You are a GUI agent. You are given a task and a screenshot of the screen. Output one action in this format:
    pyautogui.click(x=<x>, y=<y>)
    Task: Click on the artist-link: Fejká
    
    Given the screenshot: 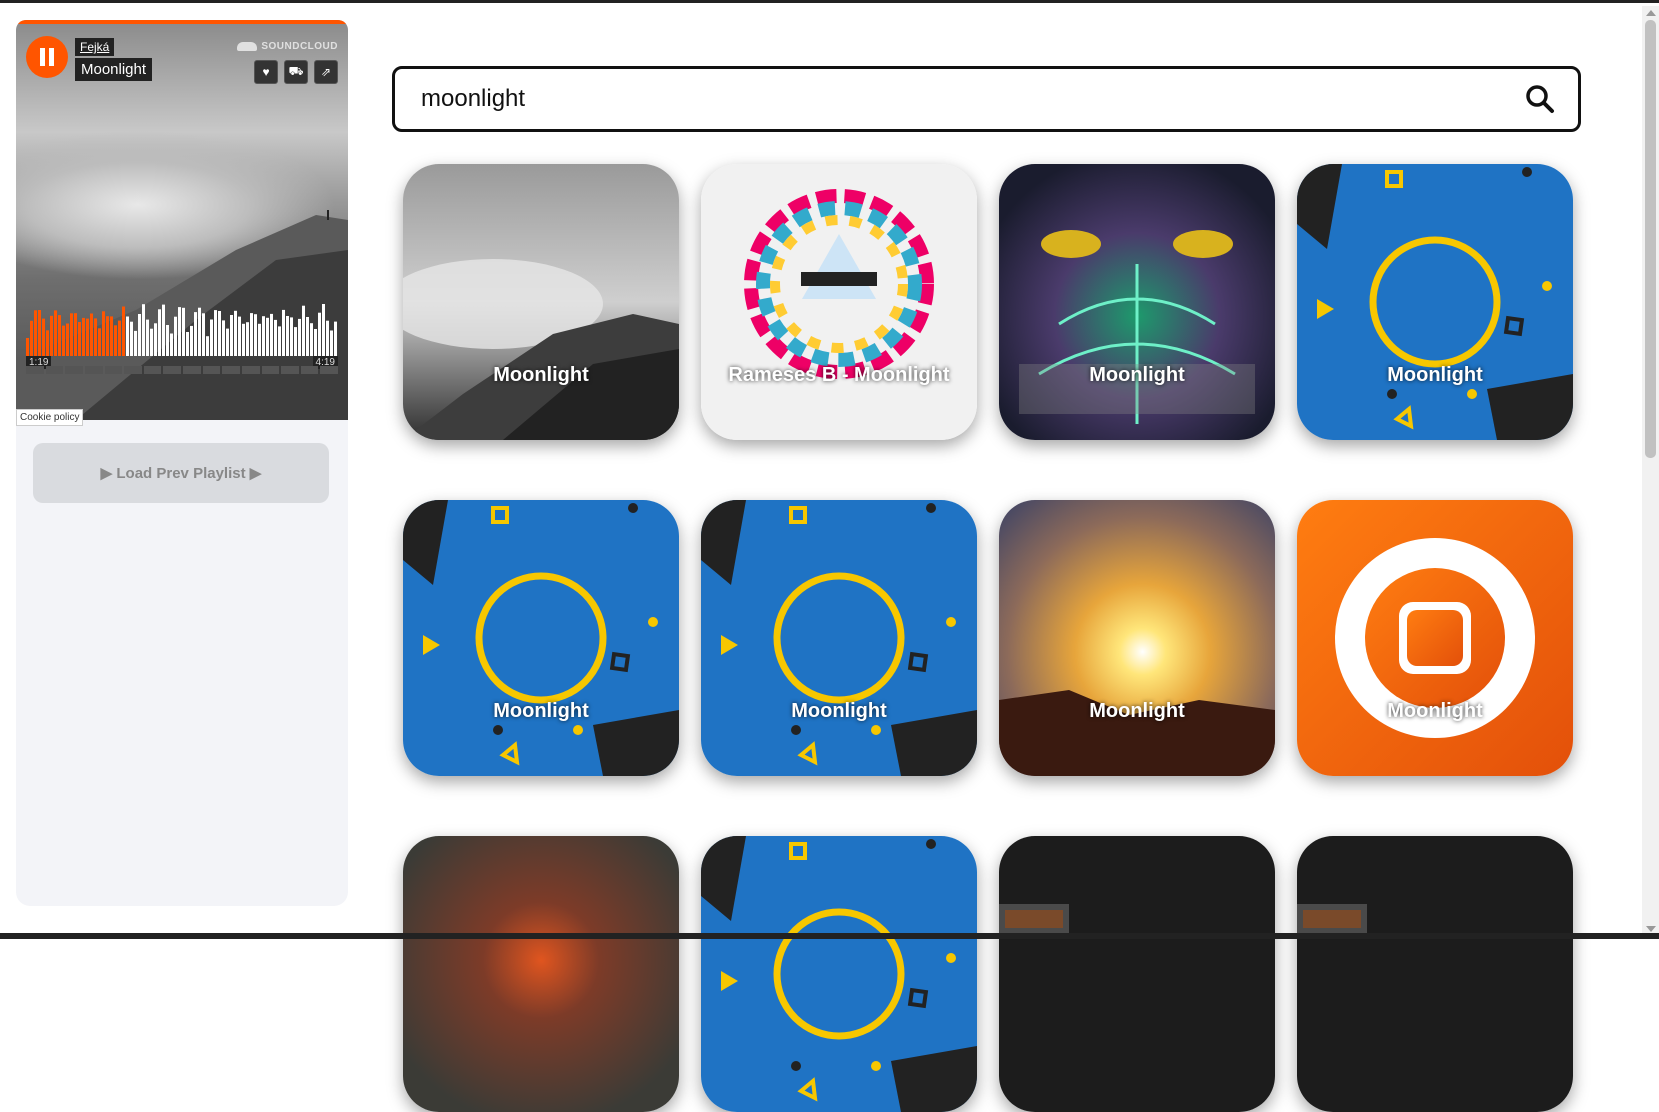 What is the action you would take?
    pyautogui.click(x=95, y=47)
    